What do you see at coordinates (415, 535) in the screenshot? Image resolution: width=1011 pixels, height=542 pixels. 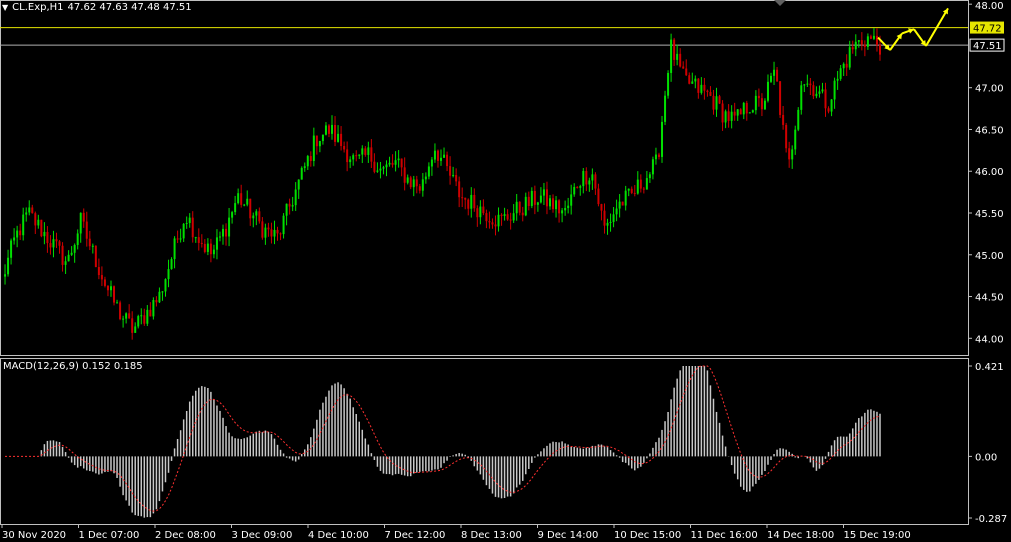 I see `time-axis-label: 7 Dec 12:00` at bounding box center [415, 535].